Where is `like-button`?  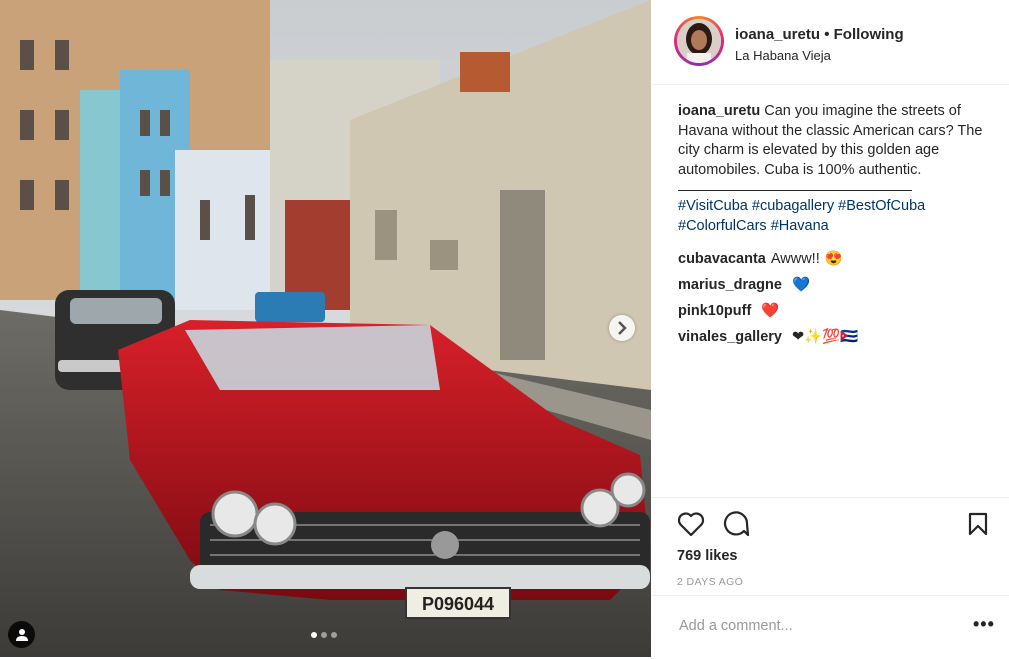 like-button is located at coordinates (691, 526).